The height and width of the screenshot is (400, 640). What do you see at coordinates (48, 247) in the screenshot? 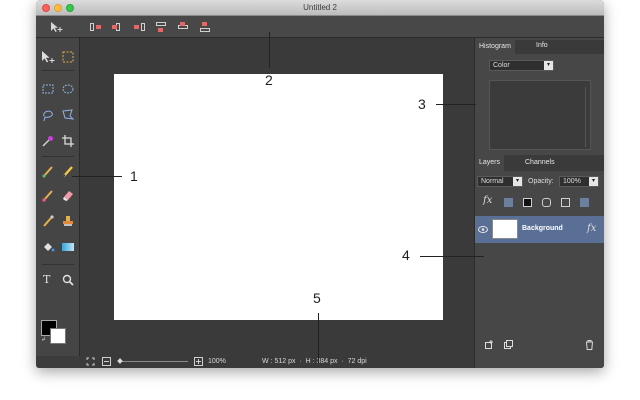
I see `paint-bucket-icon` at bounding box center [48, 247].